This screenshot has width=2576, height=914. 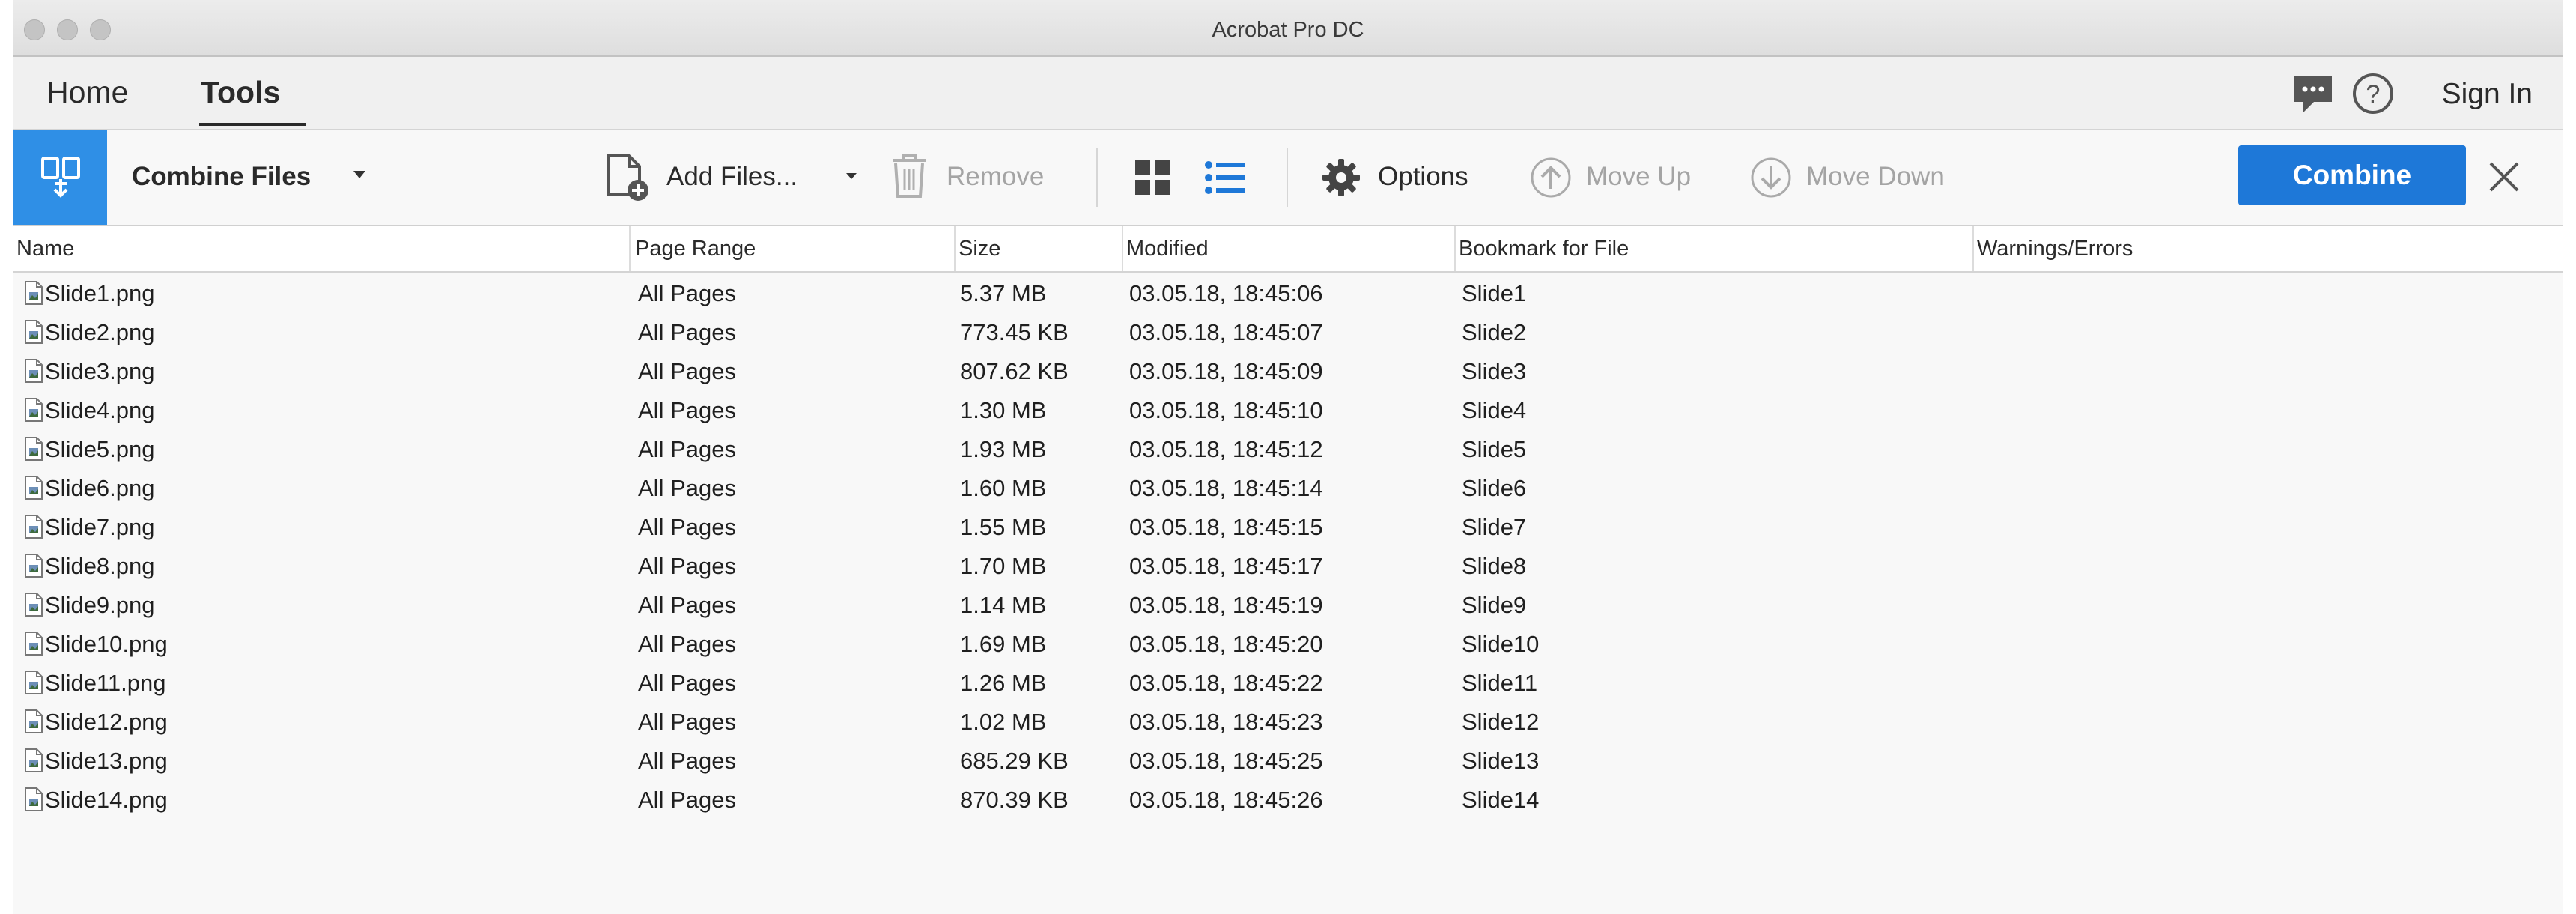 What do you see at coordinates (1494, 566) in the screenshot?
I see `bookmark-name: Slide8` at bounding box center [1494, 566].